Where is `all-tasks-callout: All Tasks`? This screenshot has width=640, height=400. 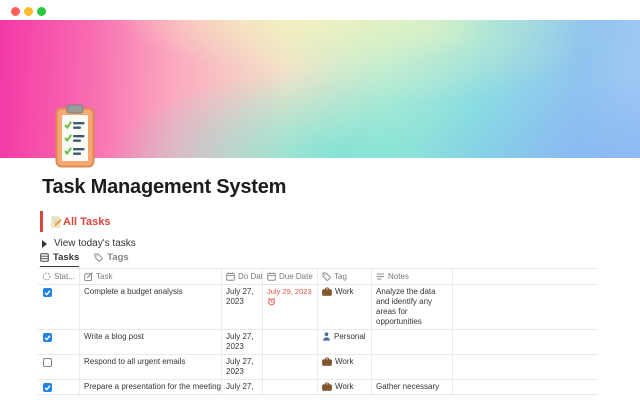
all-tasks-callout: All Tasks is located at coordinates (78, 221).